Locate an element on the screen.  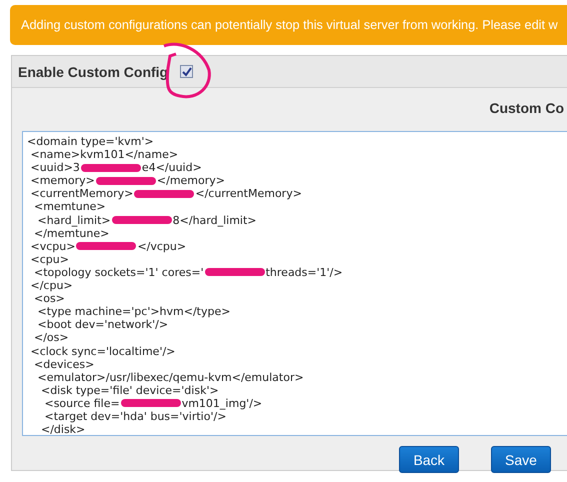
code-text: <hard_limit> is located at coordinates (73, 220).